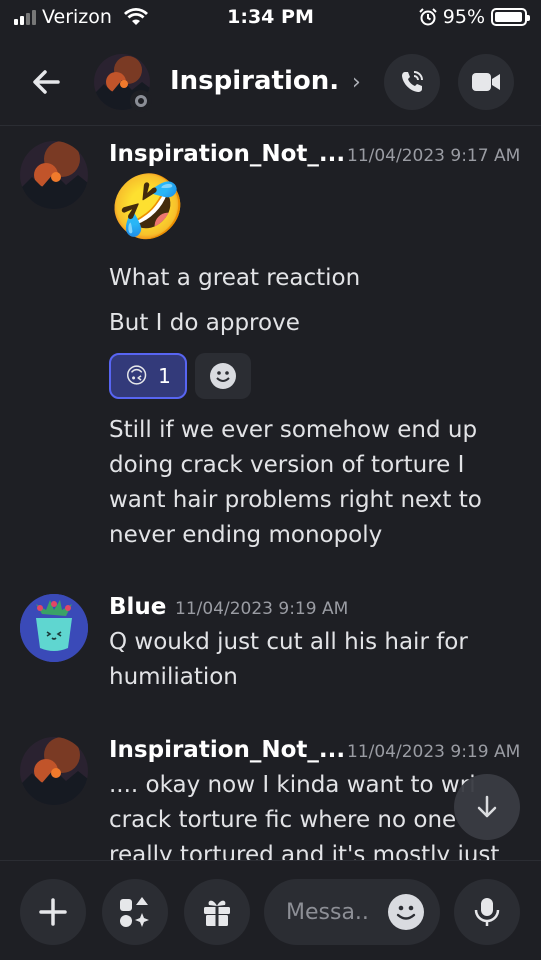 Image resolution: width=541 pixels, height=960 pixels. Describe the element at coordinates (288, 642) in the screenshot. I see `message-text: Q woukd just cut all his hair for` at that location.